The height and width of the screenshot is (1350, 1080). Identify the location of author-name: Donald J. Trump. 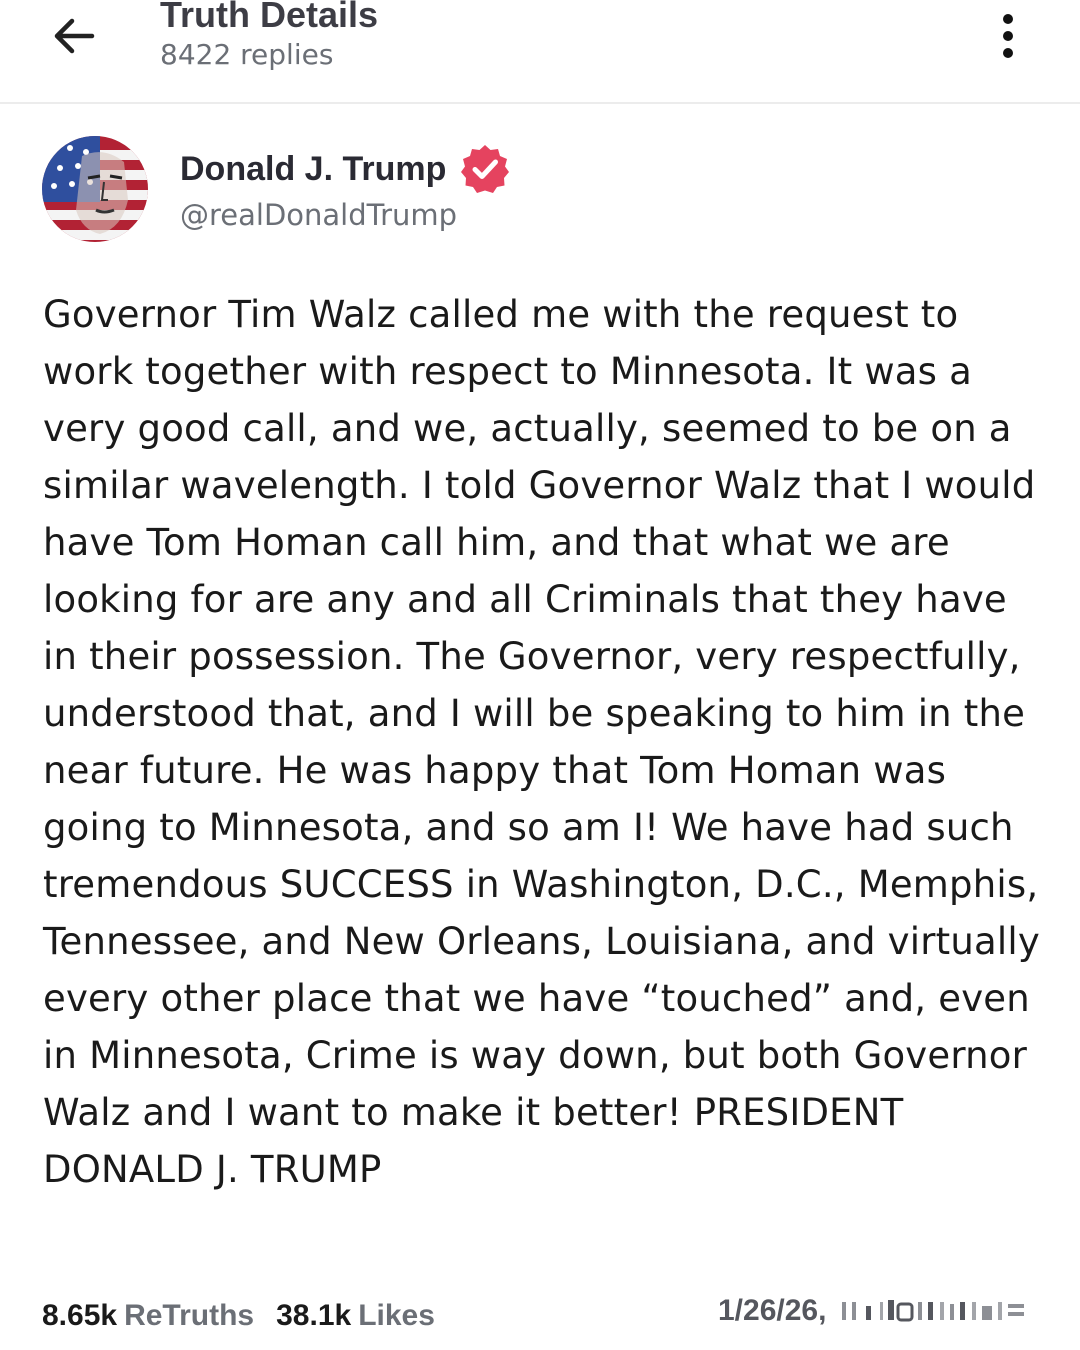
(313, 169).